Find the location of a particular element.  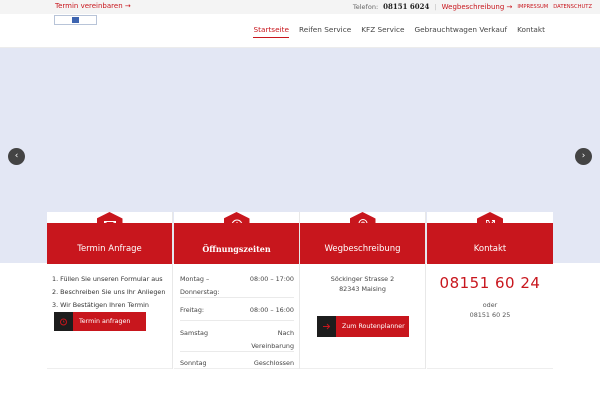

list-item: 3. Wir Bestätigen Ihren Termin is located at coordinates (100, 305).